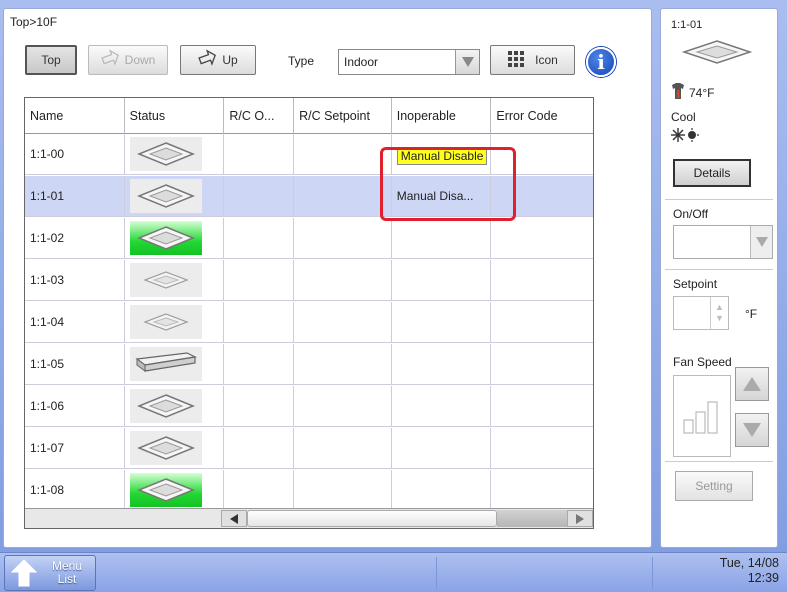 This screenshot has width=787, height=592. What do you see at coordinates (140, 60) in the screenshot?
I see `down-button-label: Down` at bounding box center [140, 60].